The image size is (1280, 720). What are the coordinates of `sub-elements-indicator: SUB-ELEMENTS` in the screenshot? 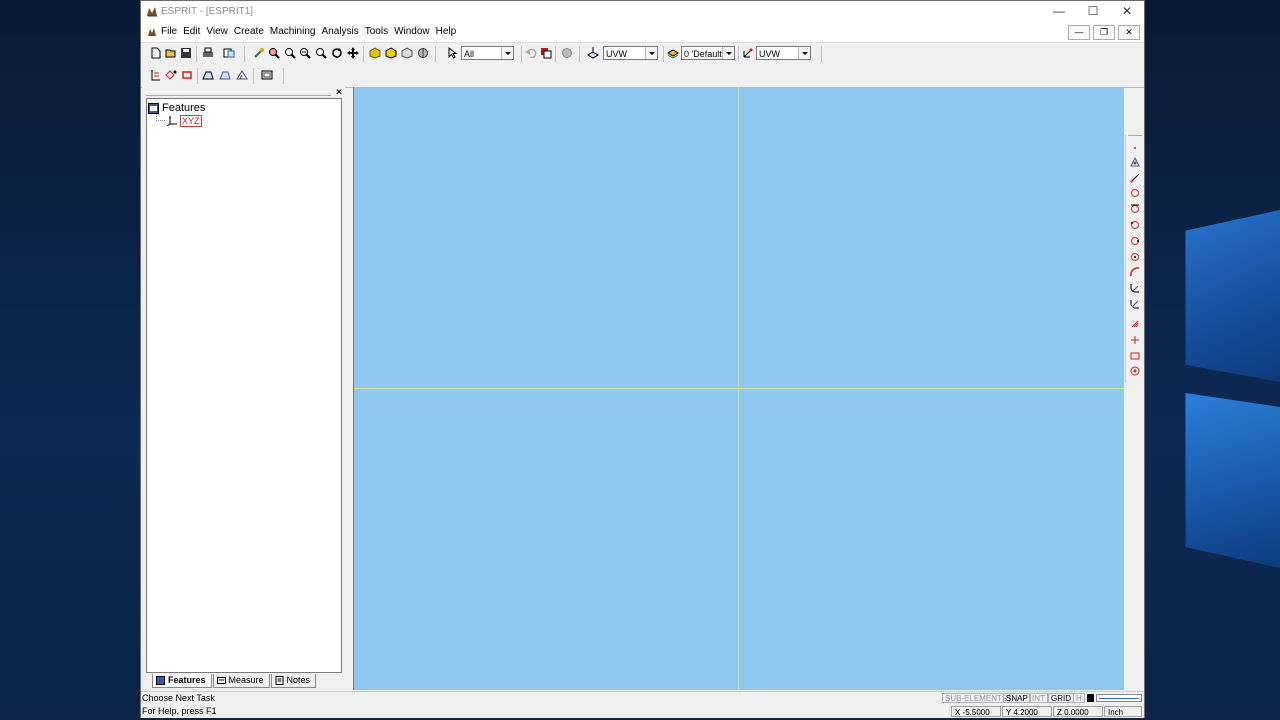 It's located at (976, 698).